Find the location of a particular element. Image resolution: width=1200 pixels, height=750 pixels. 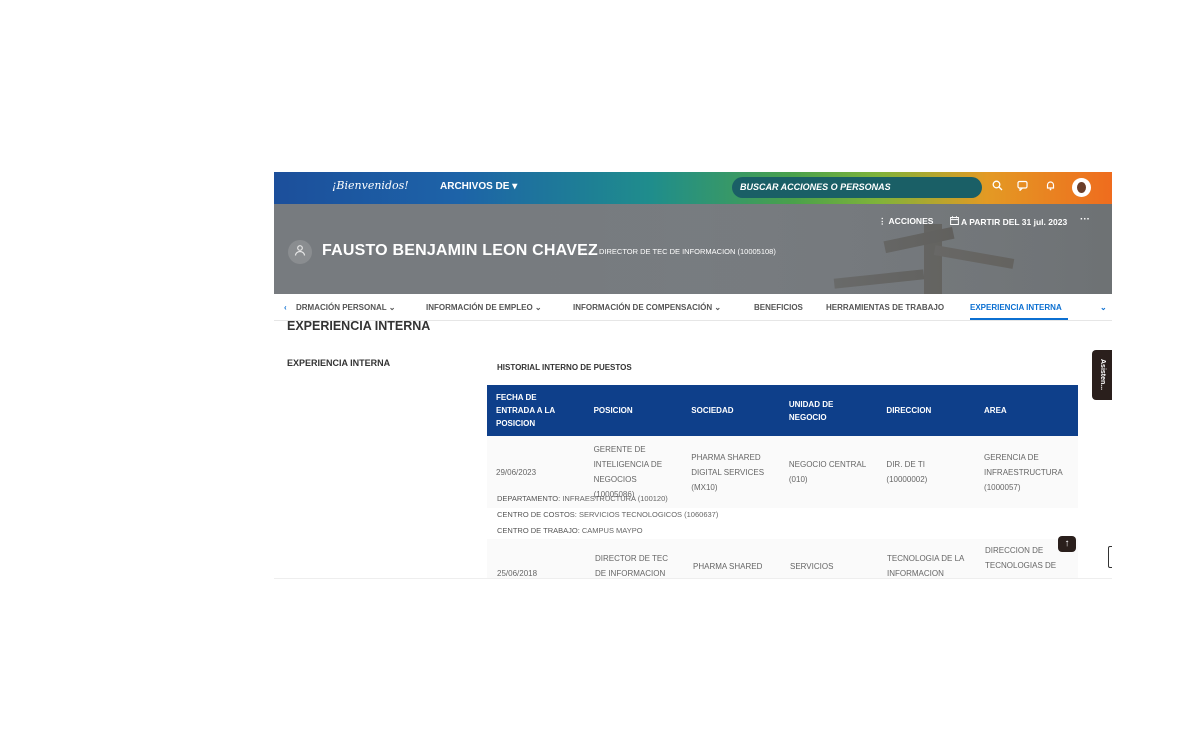

edge-icon is located at coordinates (1110, 557).